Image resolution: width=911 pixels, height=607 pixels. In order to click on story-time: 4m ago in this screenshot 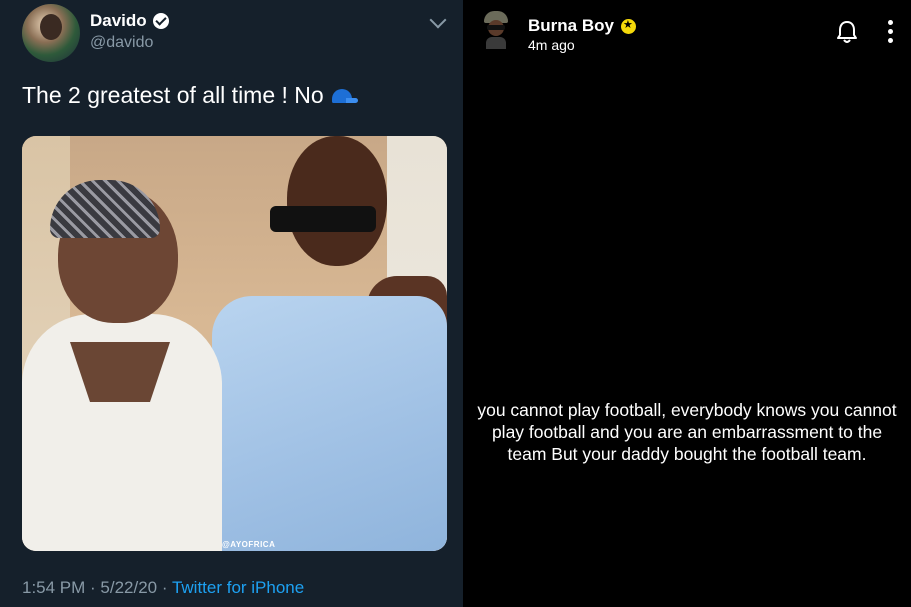, I will do `click(551, 45)`.